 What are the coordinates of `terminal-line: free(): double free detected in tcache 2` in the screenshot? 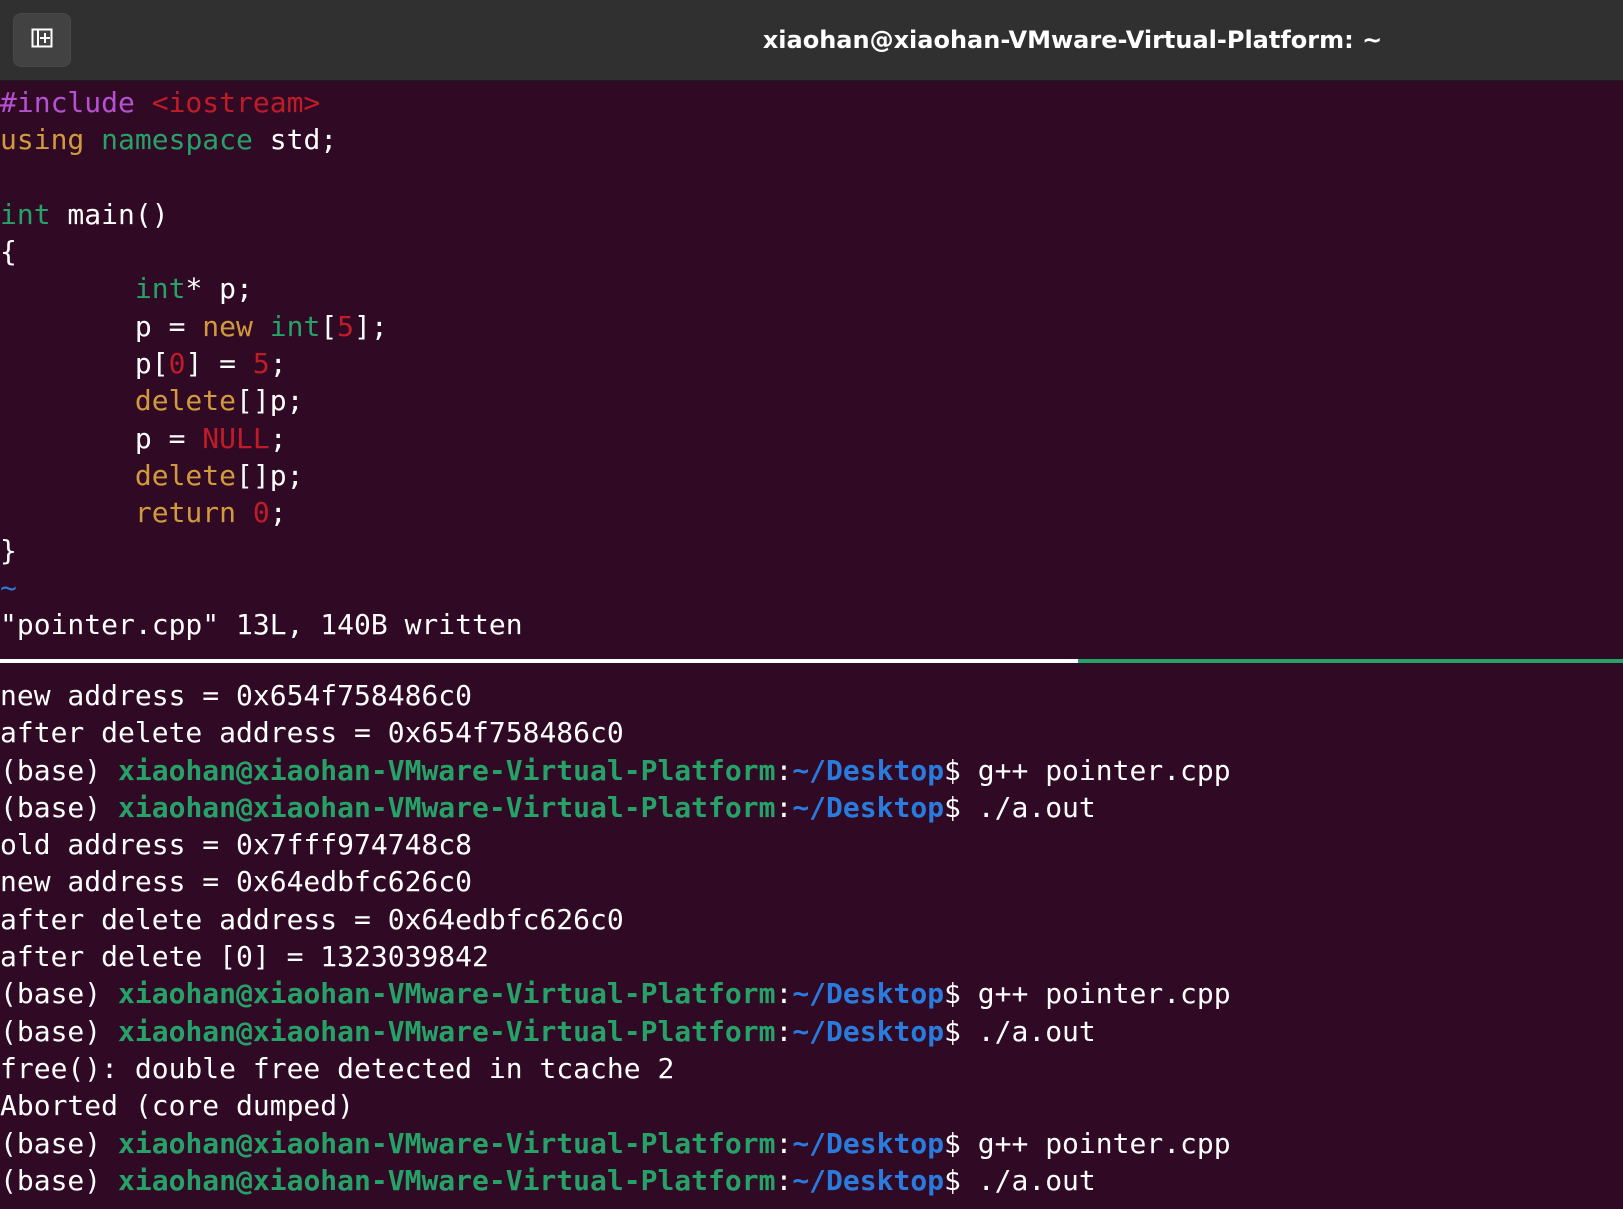 It's located at (811, 1068).